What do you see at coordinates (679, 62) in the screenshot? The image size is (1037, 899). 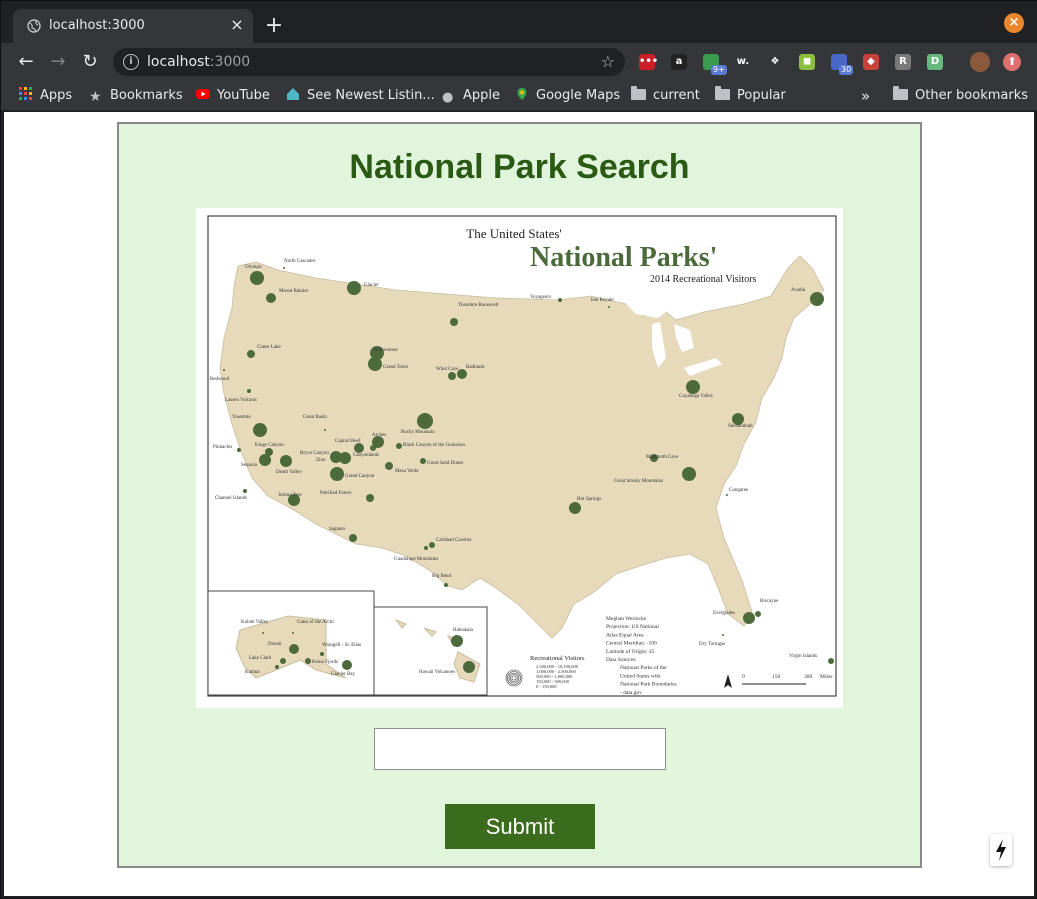 I see `amazon-icon: a` at bounding box center [679, 62].